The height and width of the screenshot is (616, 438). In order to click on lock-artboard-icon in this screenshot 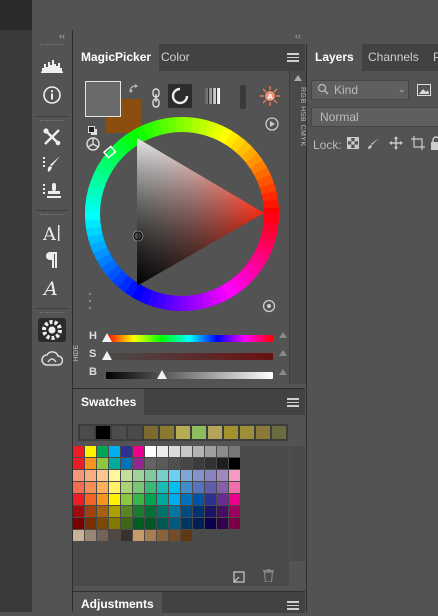, I will do `click(418, 144)`.